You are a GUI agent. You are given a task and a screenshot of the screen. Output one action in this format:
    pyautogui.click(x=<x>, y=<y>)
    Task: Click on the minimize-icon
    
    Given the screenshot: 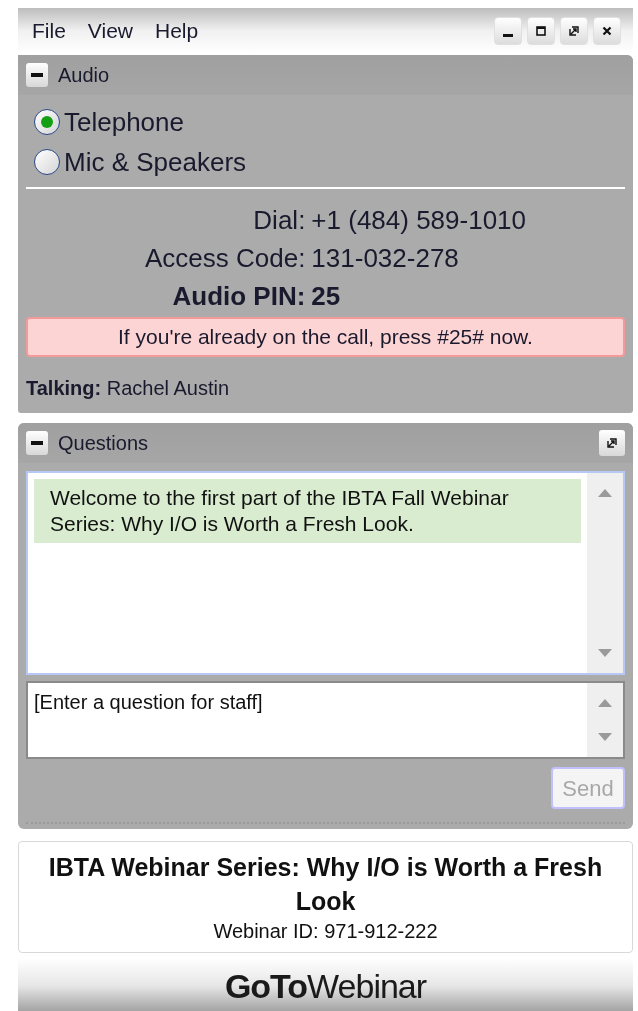 What is the action you would take?
    pyautogui.click(x=508, y=35)
    